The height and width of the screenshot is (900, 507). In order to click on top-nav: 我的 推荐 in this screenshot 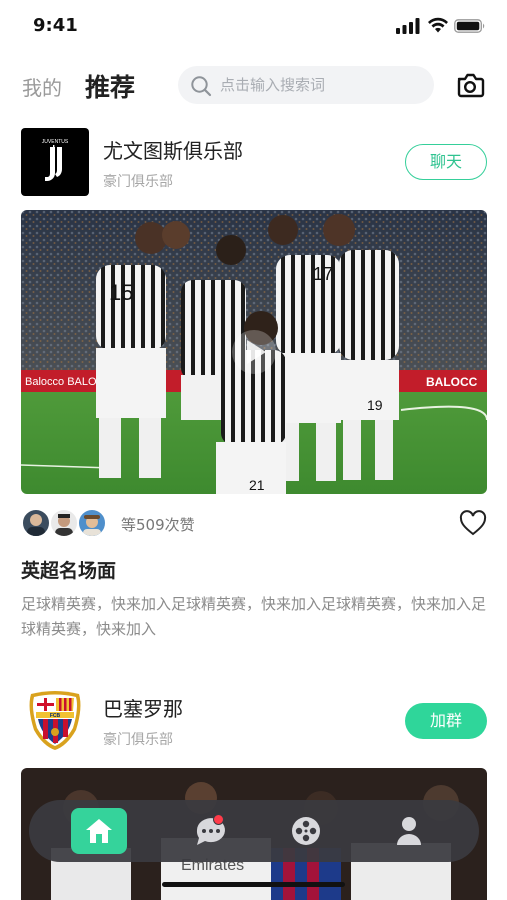, I will do `click(253, 85)`.